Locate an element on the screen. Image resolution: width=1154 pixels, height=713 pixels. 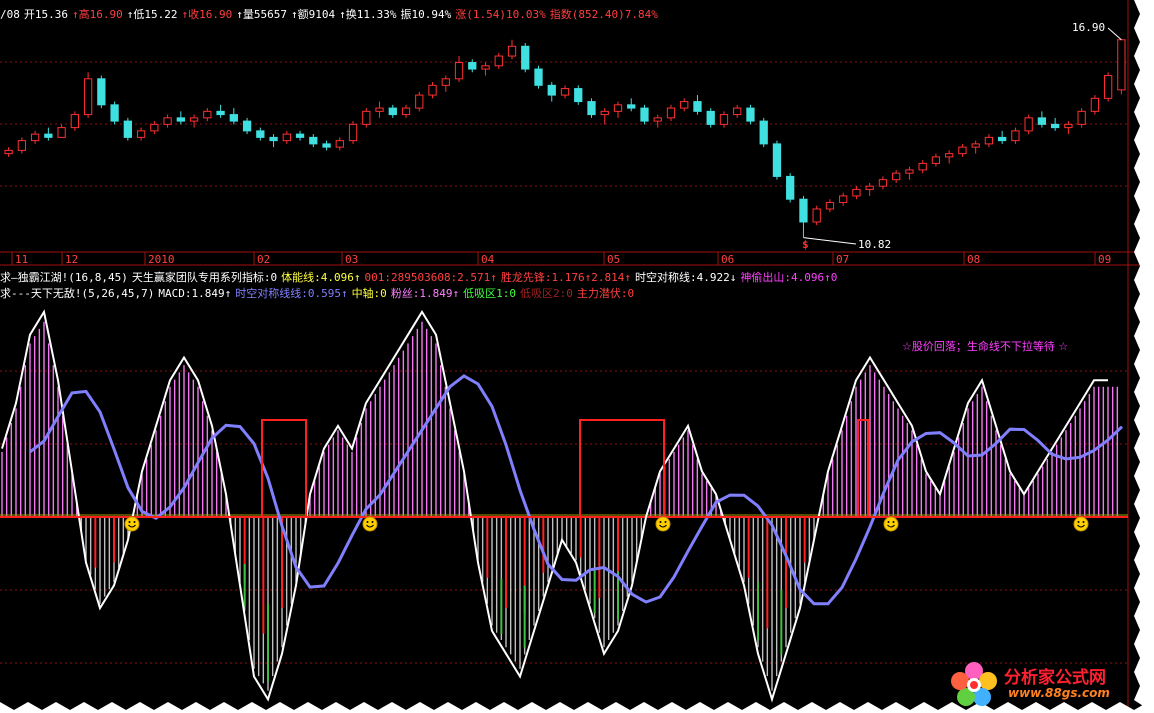
indicator1-field: 神偷出山:4.096↑0 is located at coordinates (789, 277).